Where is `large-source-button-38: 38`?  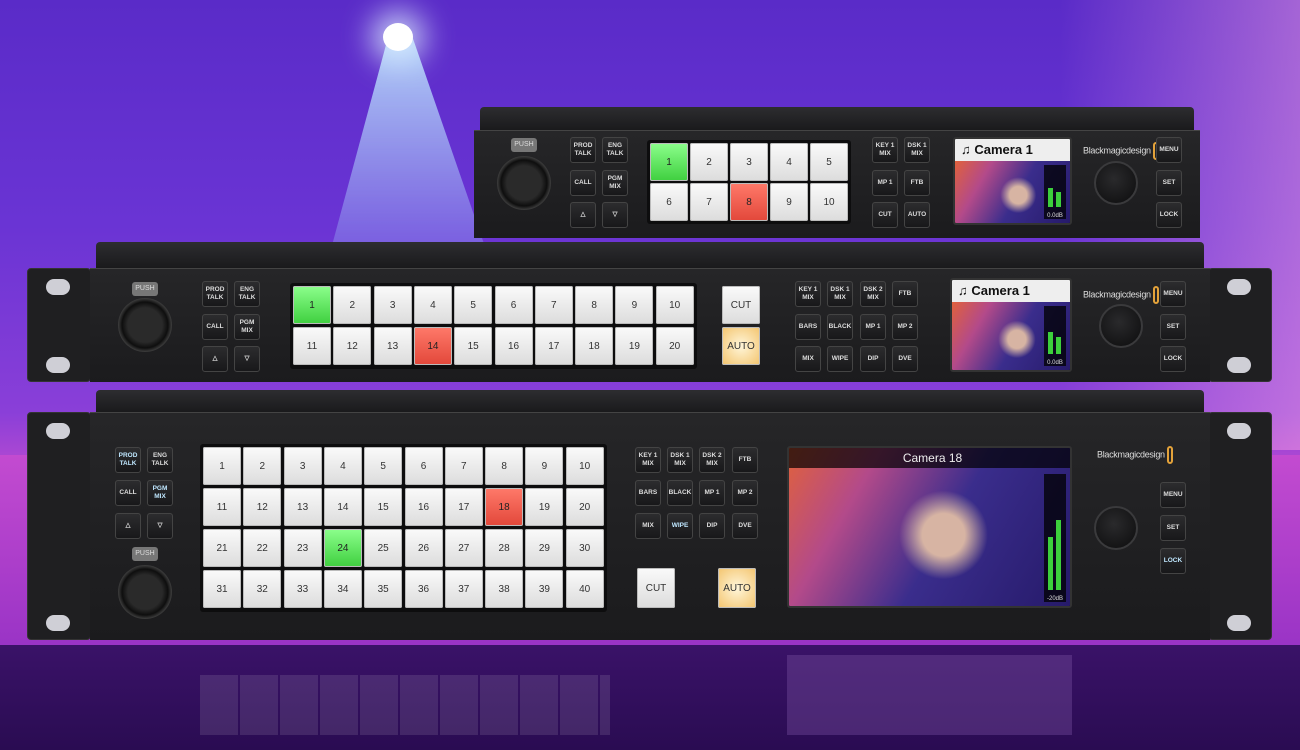 large-source-button-38: 38 is located at coordinates (504, 589).